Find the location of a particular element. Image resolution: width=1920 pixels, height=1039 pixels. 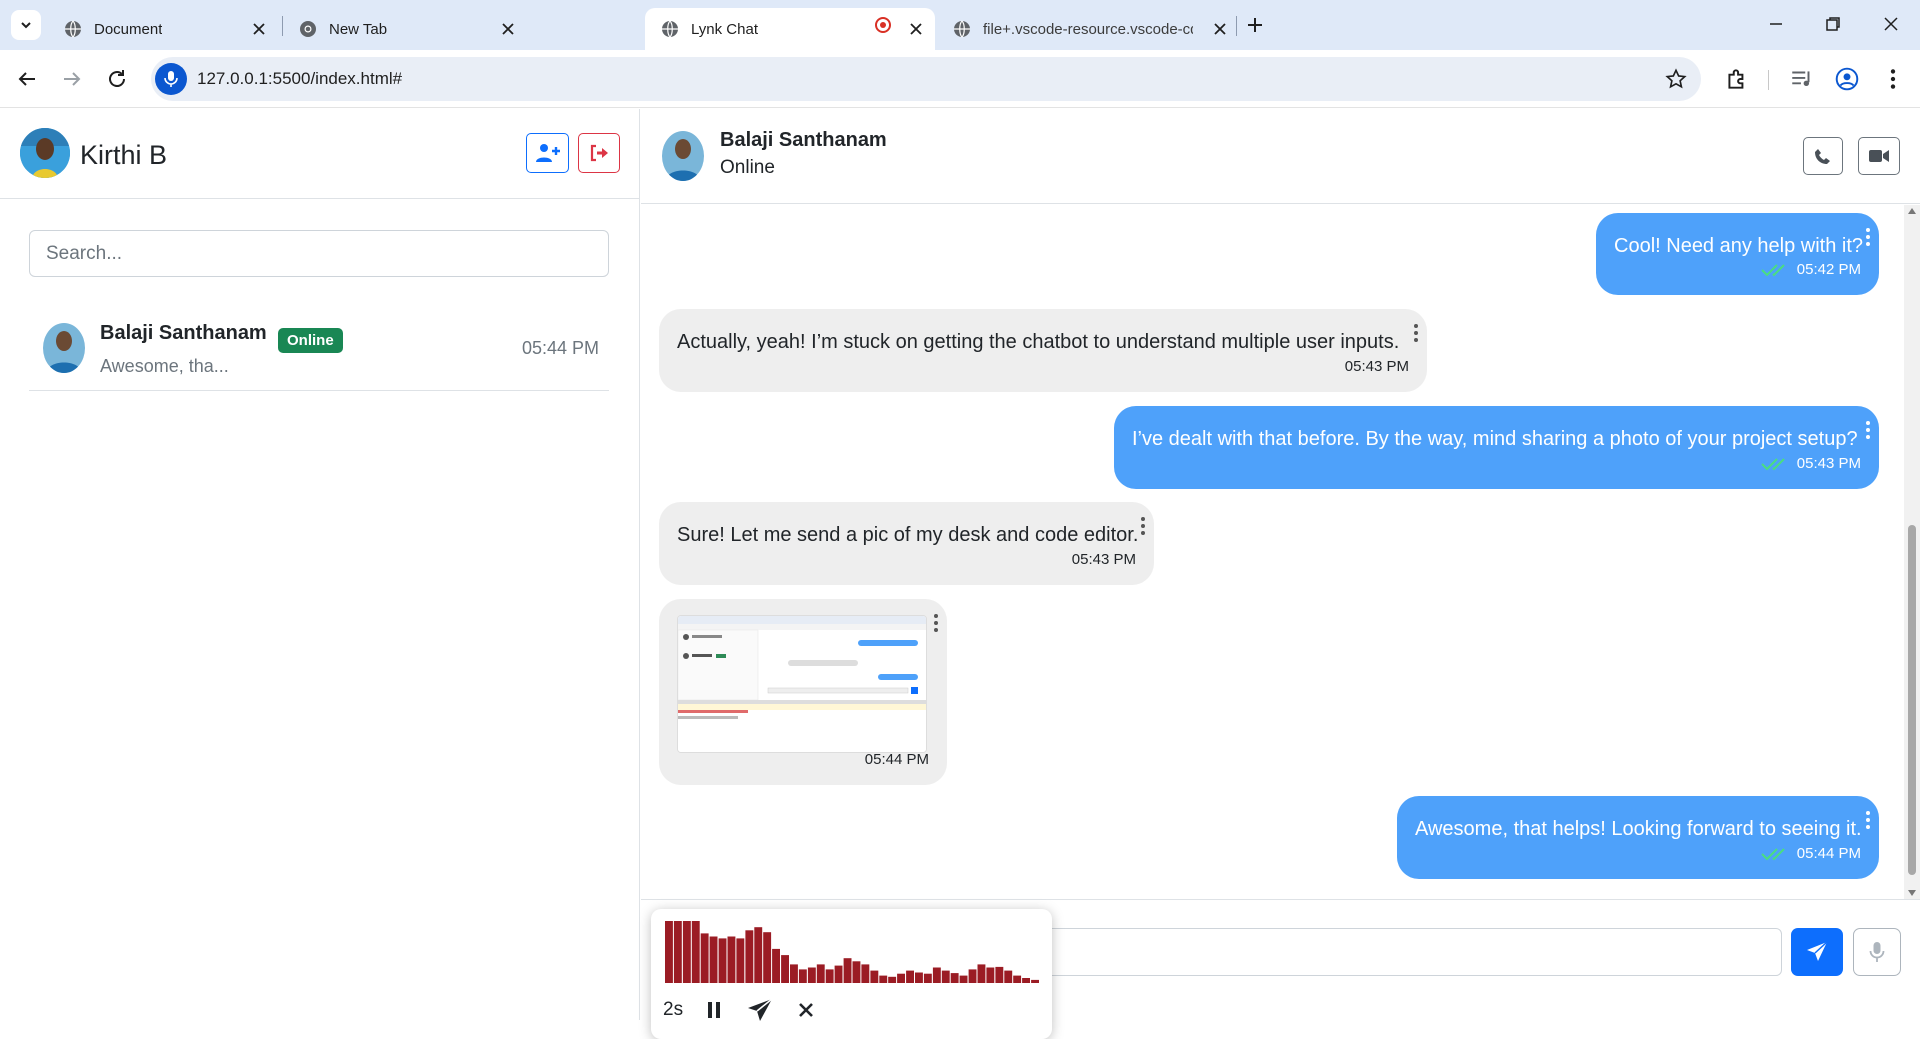

restore-icon is located at coordinates (1833, 24).